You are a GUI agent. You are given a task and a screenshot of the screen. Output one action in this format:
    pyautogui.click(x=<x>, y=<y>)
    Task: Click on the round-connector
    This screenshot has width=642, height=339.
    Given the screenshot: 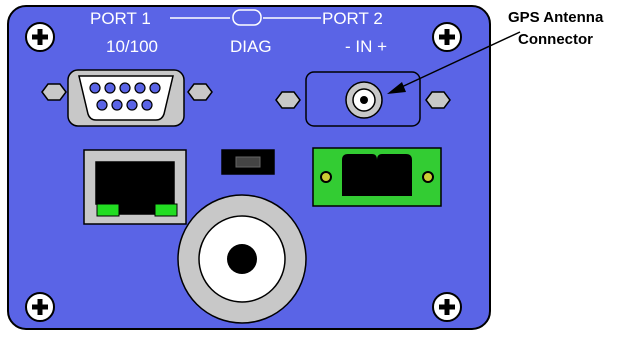 What is the action you would take?
    pyautogui.click(x=242, y=259)
    